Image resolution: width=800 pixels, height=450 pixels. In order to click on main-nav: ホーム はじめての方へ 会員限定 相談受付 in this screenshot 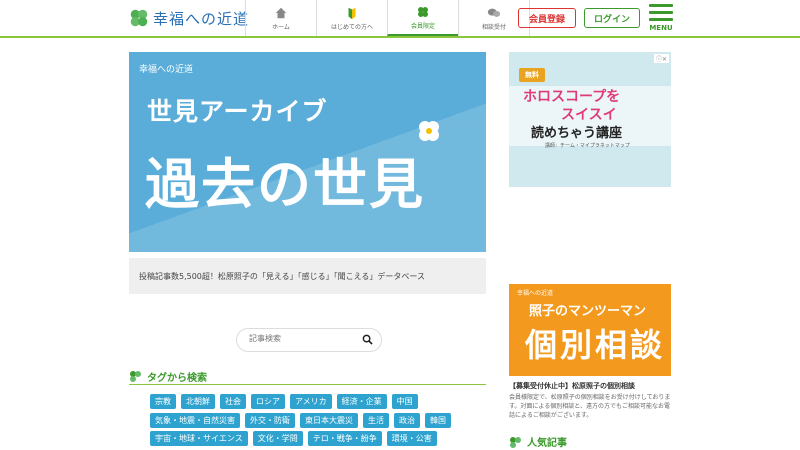, I will do `click(387, 18)`.